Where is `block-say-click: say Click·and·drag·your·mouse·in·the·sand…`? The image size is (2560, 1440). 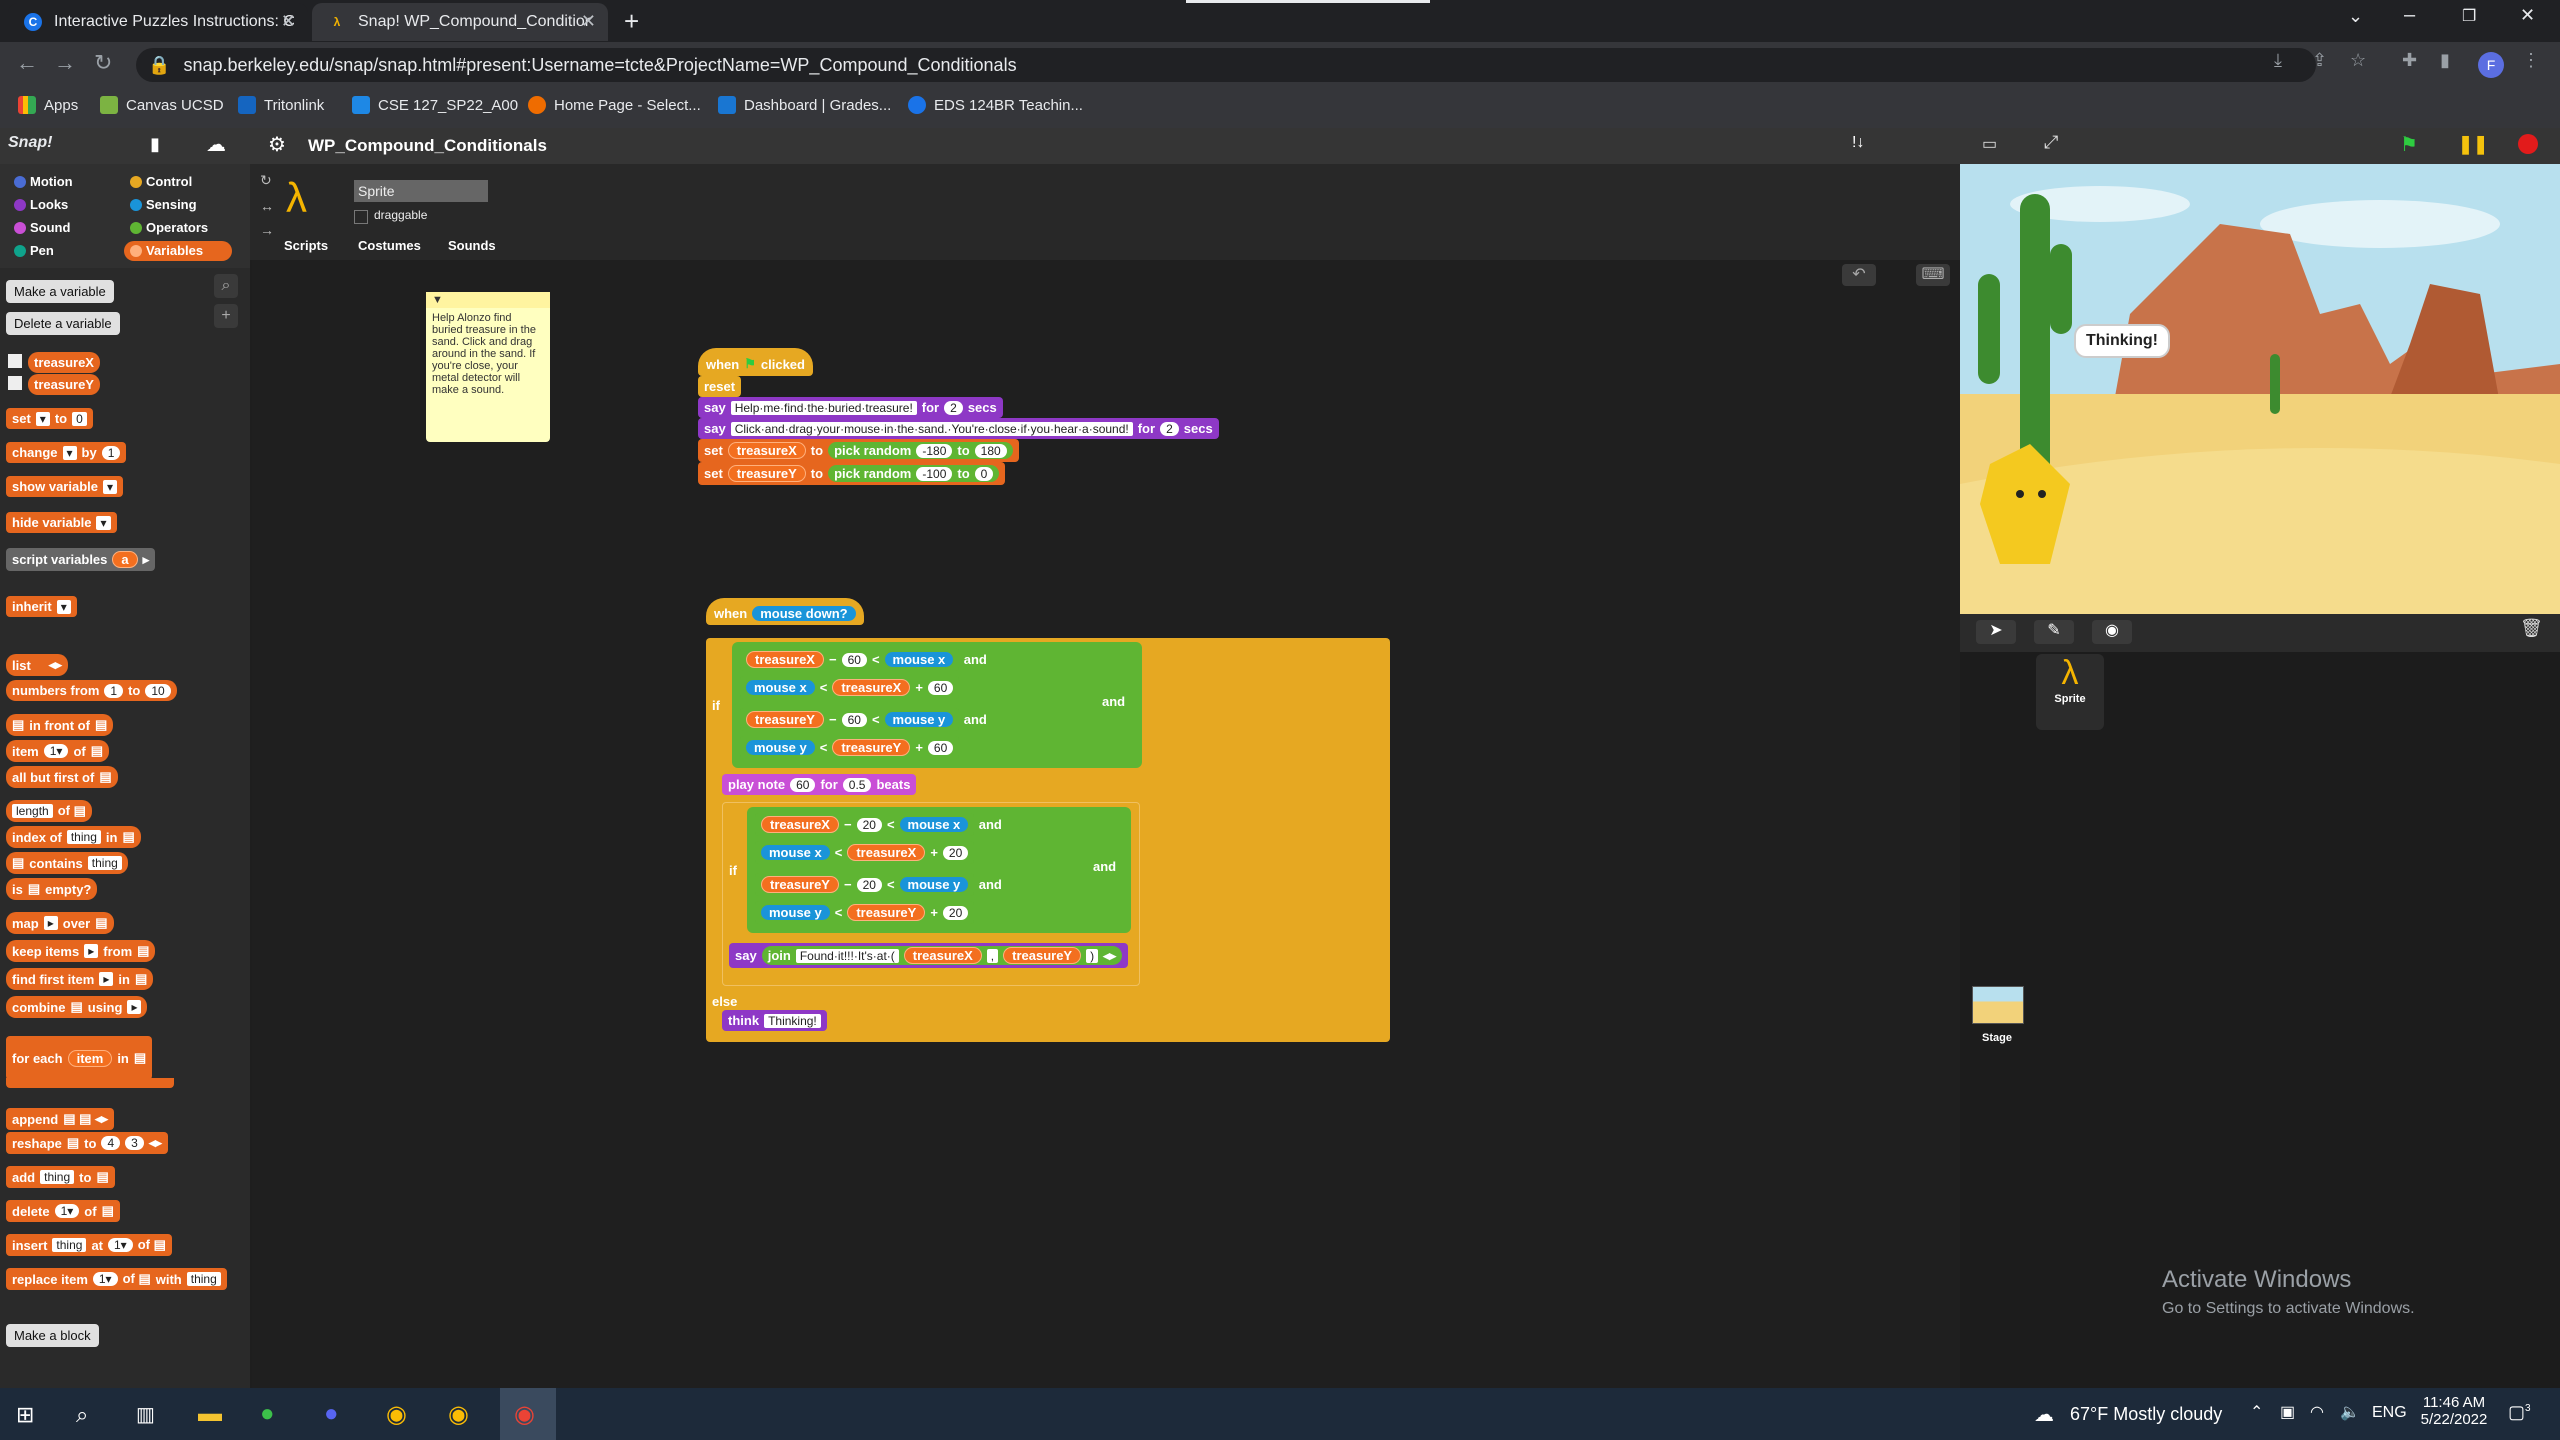 block-say-click: say Click·and·drag·your·mouse·in·the·sand… is located at coordinates (958, 428).